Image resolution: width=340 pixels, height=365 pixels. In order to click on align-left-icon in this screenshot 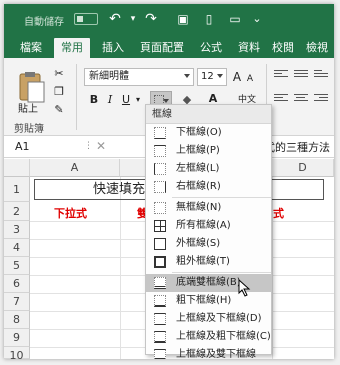, I will do `click(281, 100)`.